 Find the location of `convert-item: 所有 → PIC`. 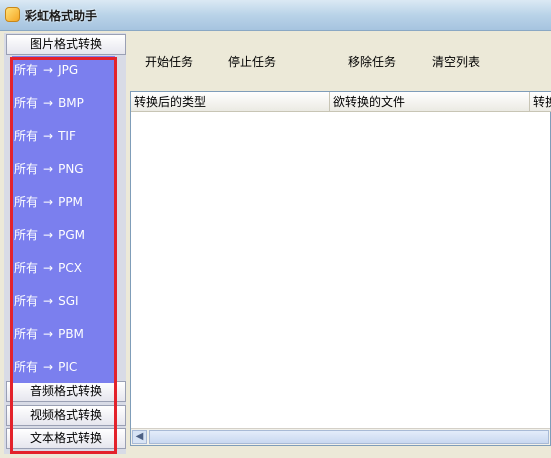

convert-item: 所有 → PIC is located at coordinates (63, 367).